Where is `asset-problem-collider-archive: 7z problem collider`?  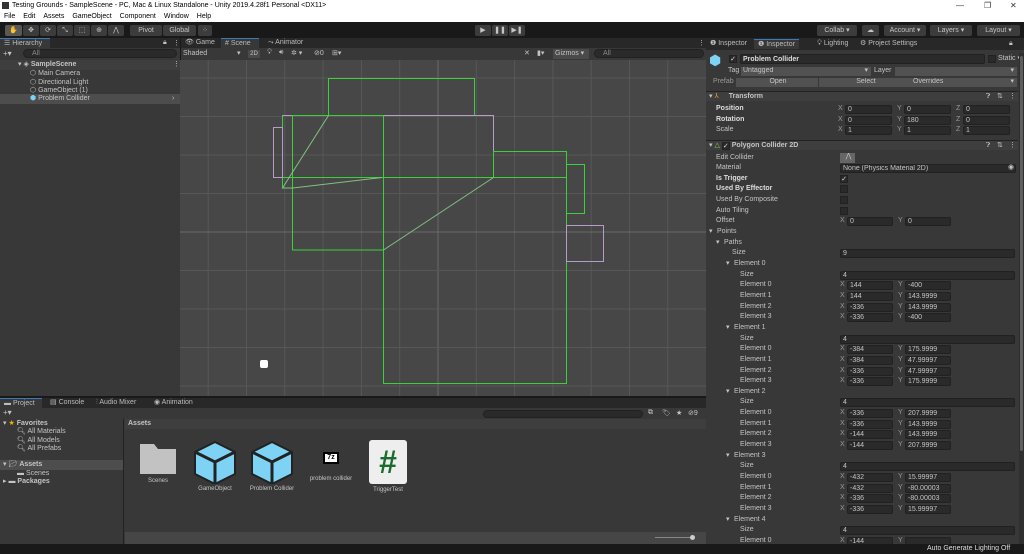
asset-problem-collider-archive: 7z problem collider is located at coordinates (331, 461).